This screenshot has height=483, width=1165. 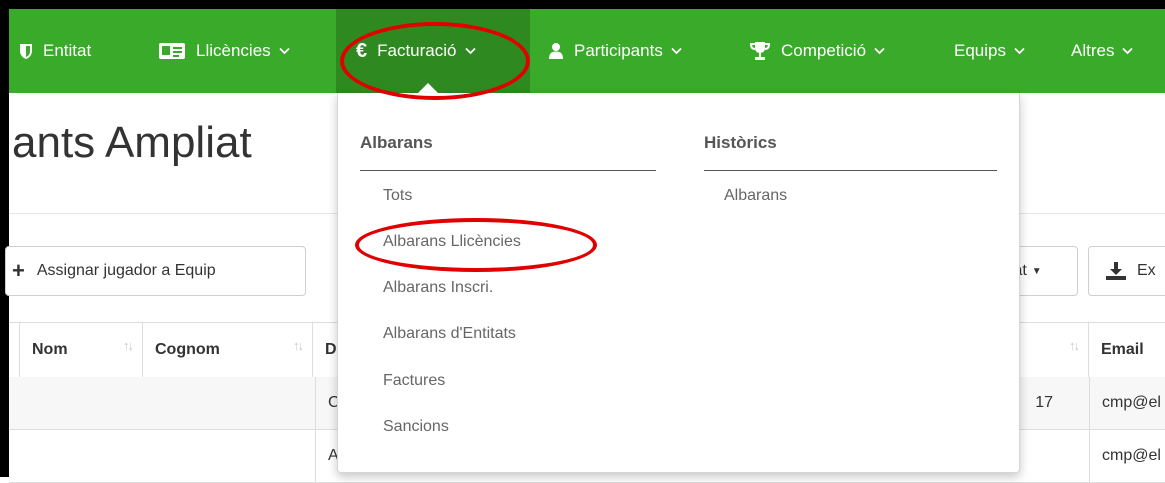 What do you see at coordinates (132, 142) in the screenshot?
I see `page-title: ants Ampliat` at bounding box center [132, 142].